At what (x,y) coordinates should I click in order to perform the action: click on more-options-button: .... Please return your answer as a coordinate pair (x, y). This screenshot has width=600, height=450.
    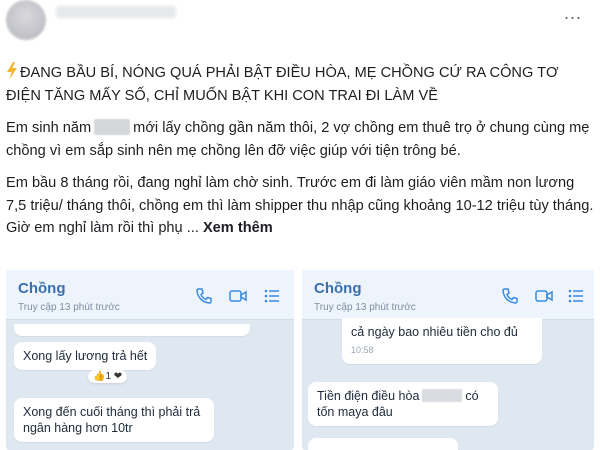
    Looking at the image, I should click on (573, 14).